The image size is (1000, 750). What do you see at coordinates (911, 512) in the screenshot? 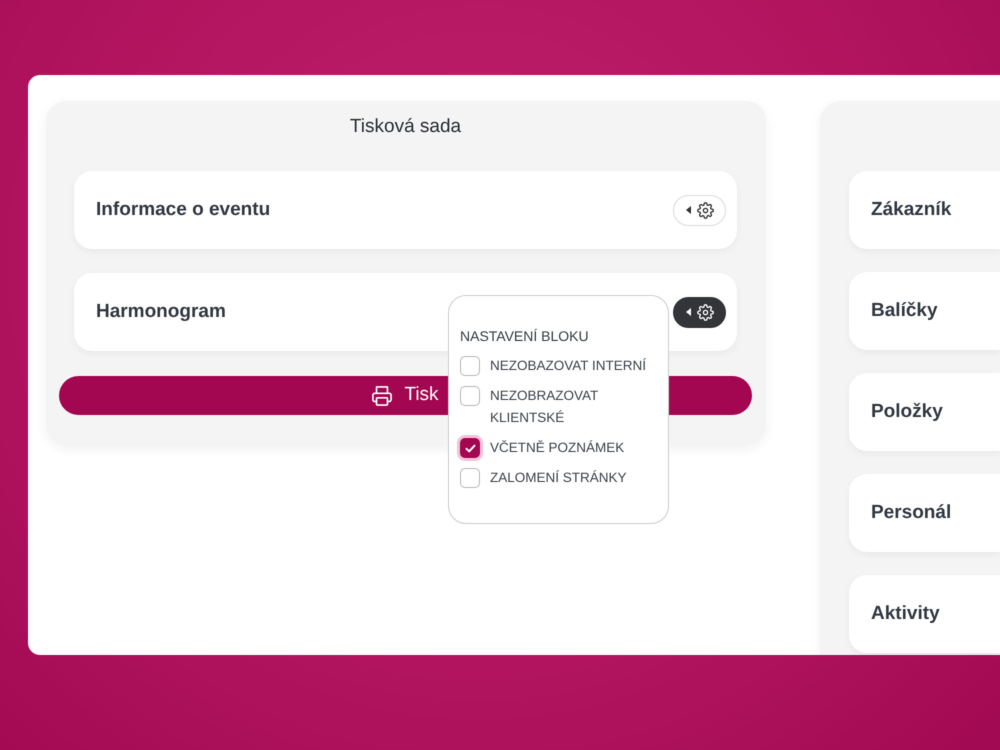
I see `section-title: Personál` at bounding box center [911, 512].